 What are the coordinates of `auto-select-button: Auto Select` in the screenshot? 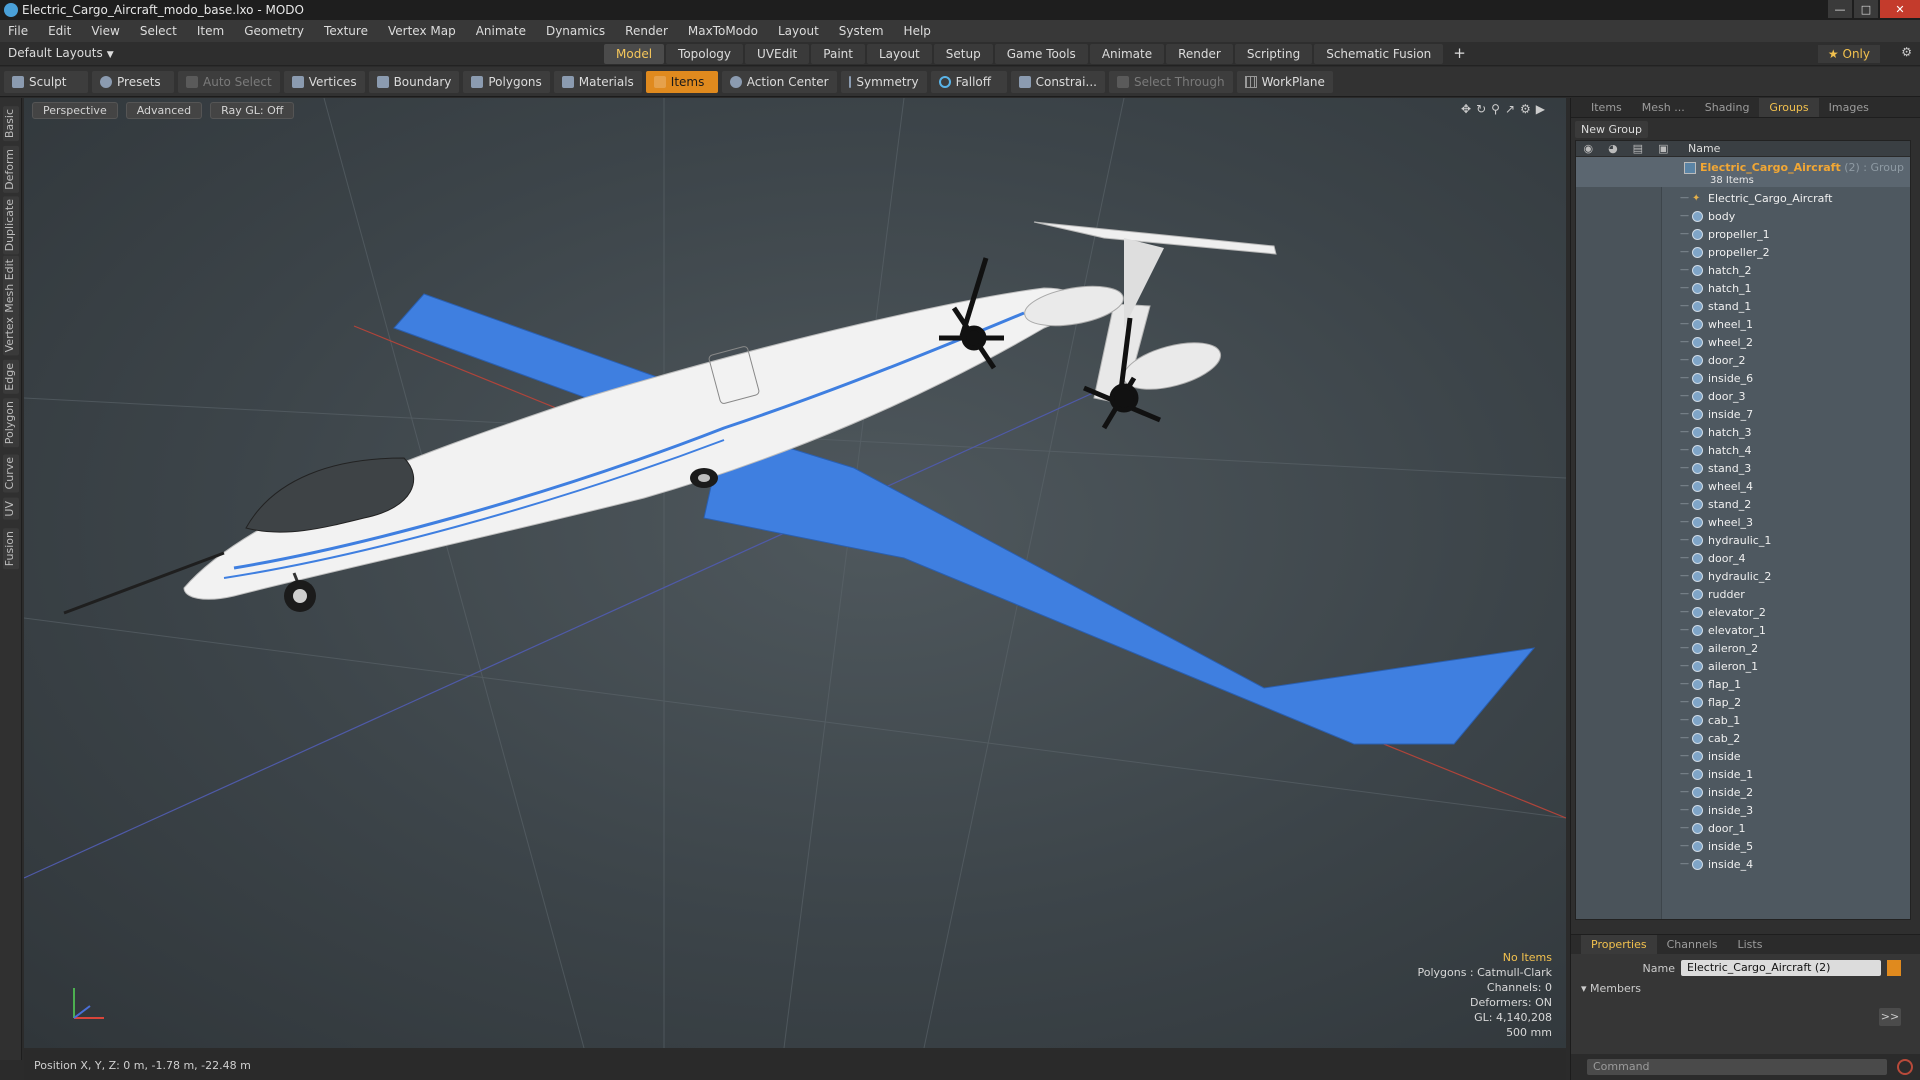 It's located at (229, 81).